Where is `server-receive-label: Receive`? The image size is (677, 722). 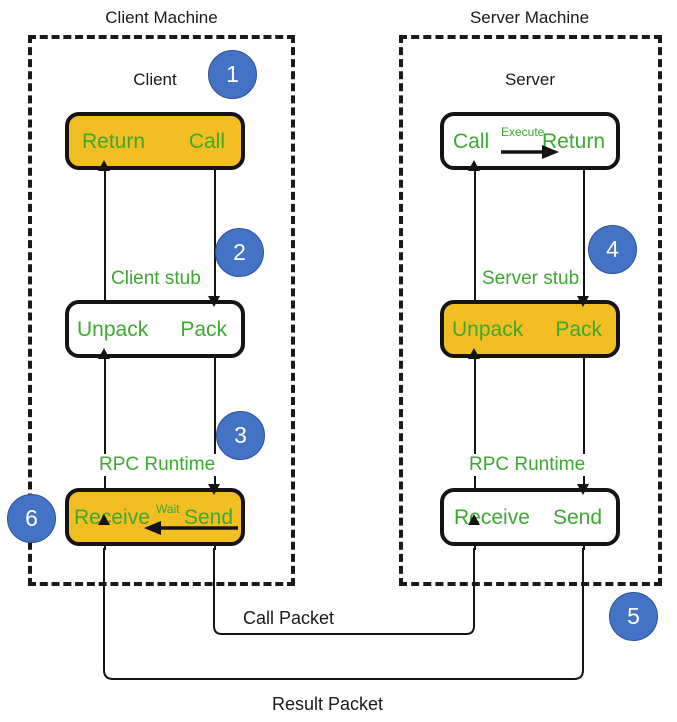
server-receive-label: Receive is located at coordinates (492, 517).